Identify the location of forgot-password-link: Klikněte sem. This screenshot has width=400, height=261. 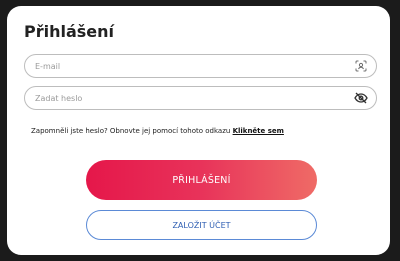
(258, 131).